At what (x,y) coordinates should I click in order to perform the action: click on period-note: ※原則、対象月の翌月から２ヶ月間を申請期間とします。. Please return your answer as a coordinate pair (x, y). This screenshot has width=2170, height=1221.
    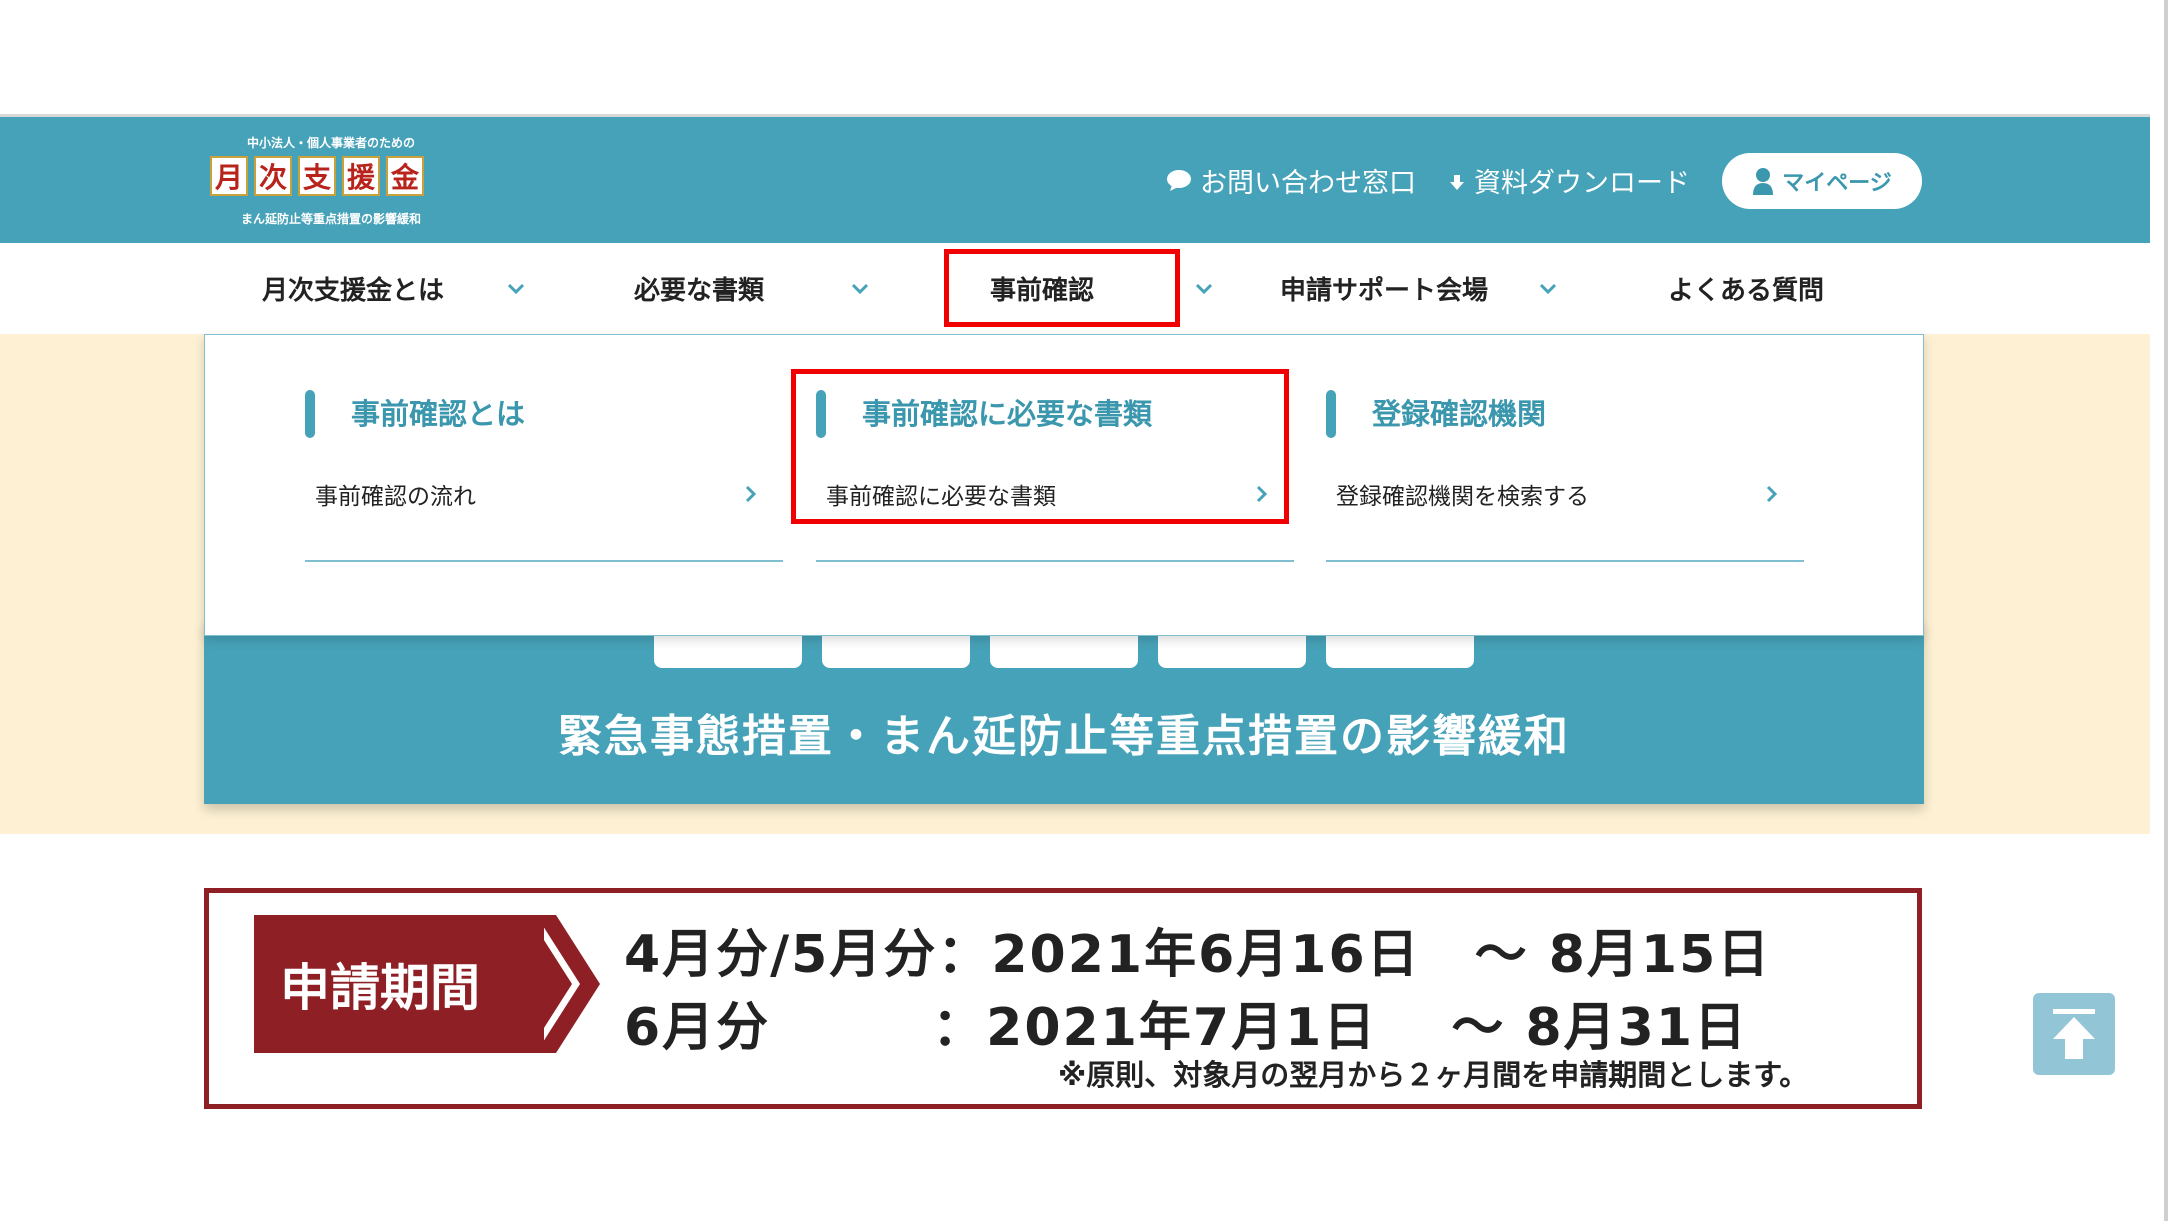
    Looking at the image, I should click on (1433, 1075).